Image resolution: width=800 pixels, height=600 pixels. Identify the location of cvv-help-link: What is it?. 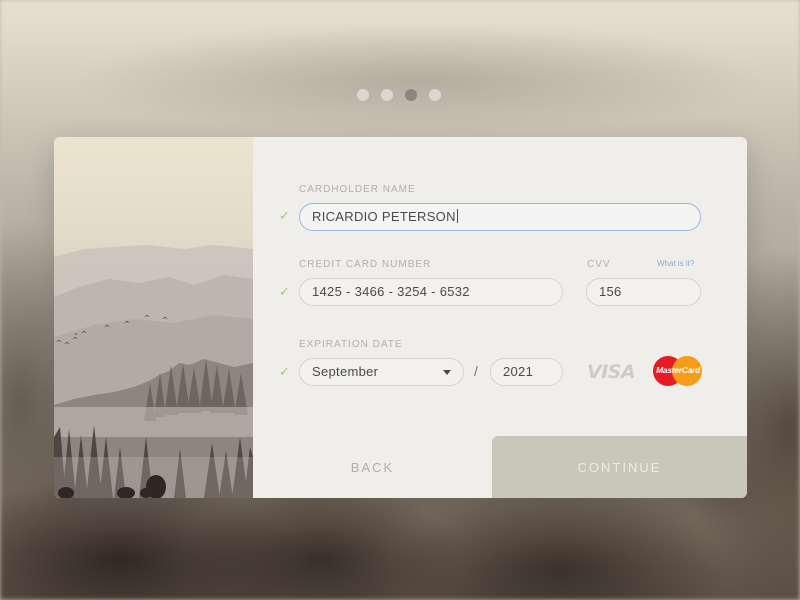
(675, 263).